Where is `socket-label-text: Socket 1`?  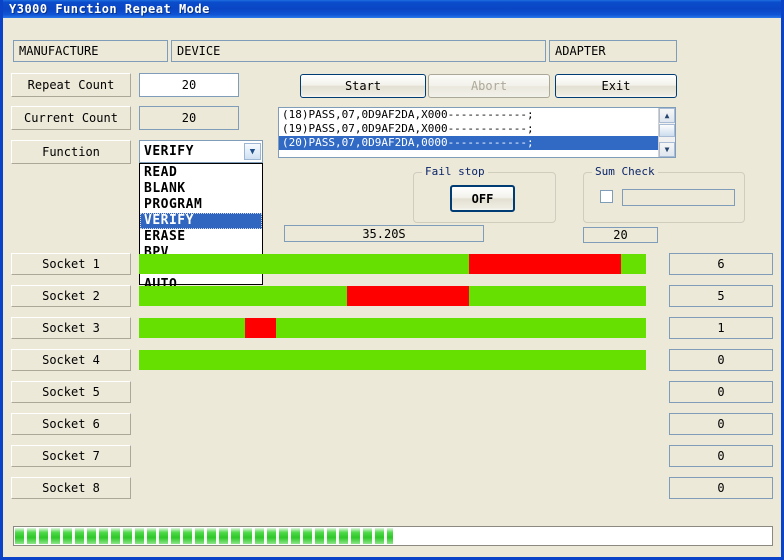
socket-label-text: Socket 1 is located at coordinates (71, 264).